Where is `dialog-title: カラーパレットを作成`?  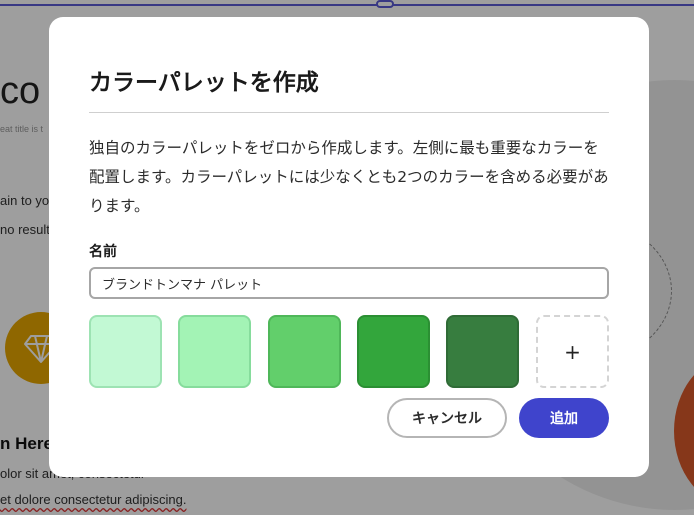
dialog-title: カラーパレットを作成 is located at coordinates (204, 83).